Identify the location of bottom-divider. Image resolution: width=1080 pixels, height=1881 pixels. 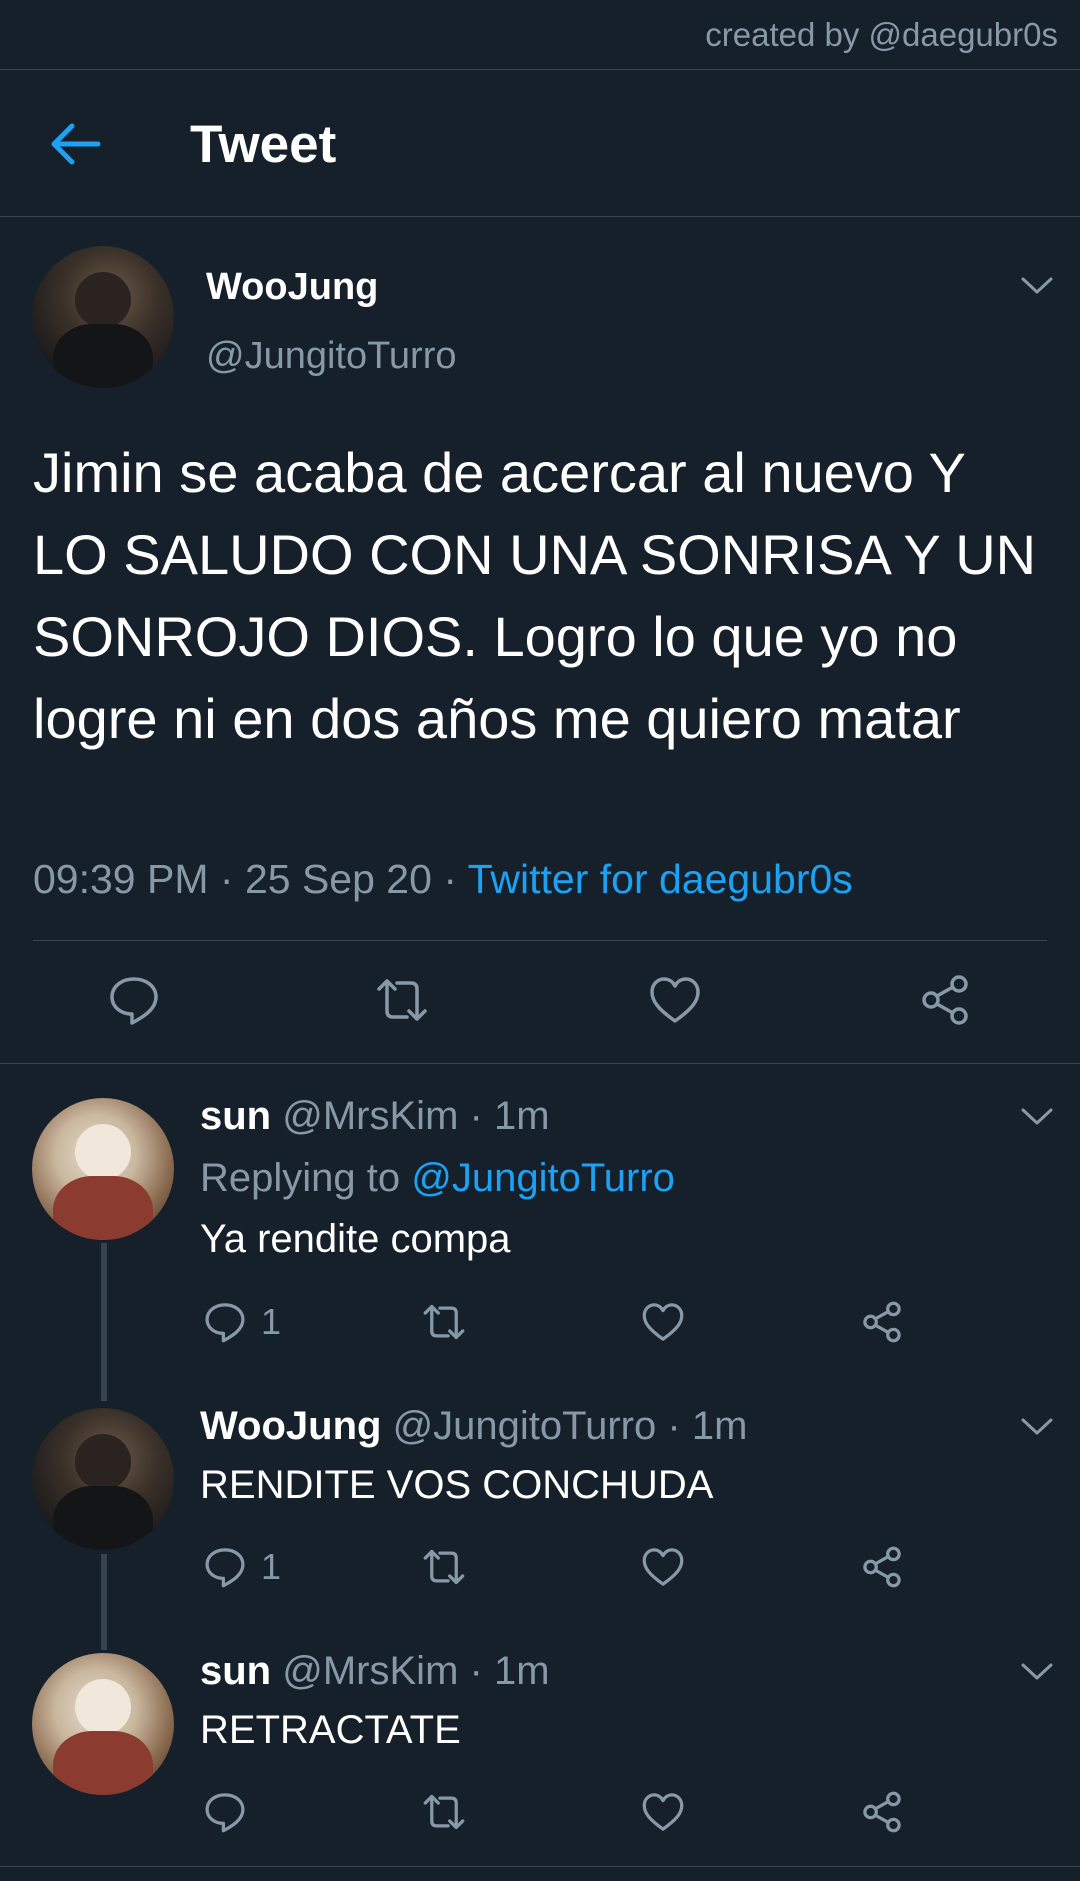
(540, 1866).